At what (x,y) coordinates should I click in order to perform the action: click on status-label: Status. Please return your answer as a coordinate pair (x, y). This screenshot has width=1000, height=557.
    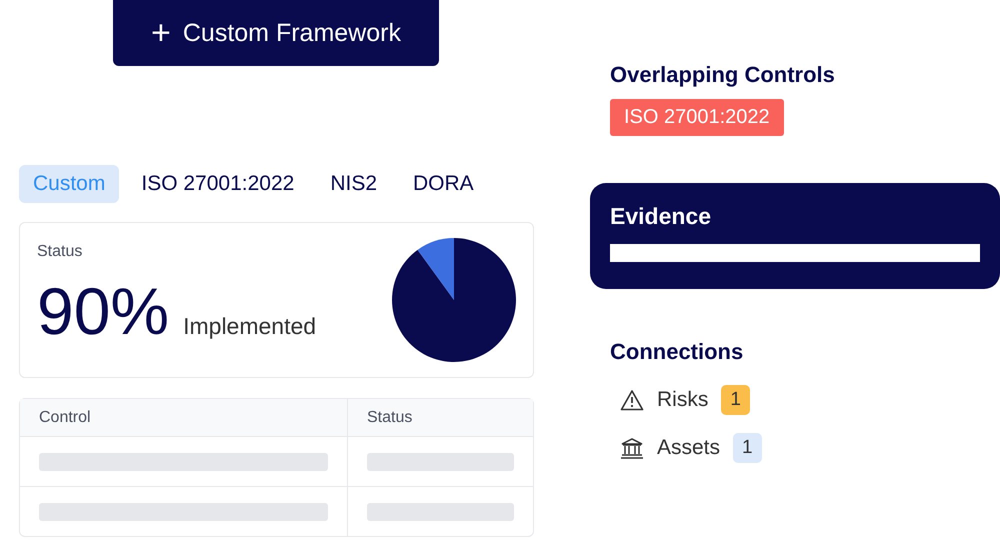
    Looking at the image, I should click on (60, 252).